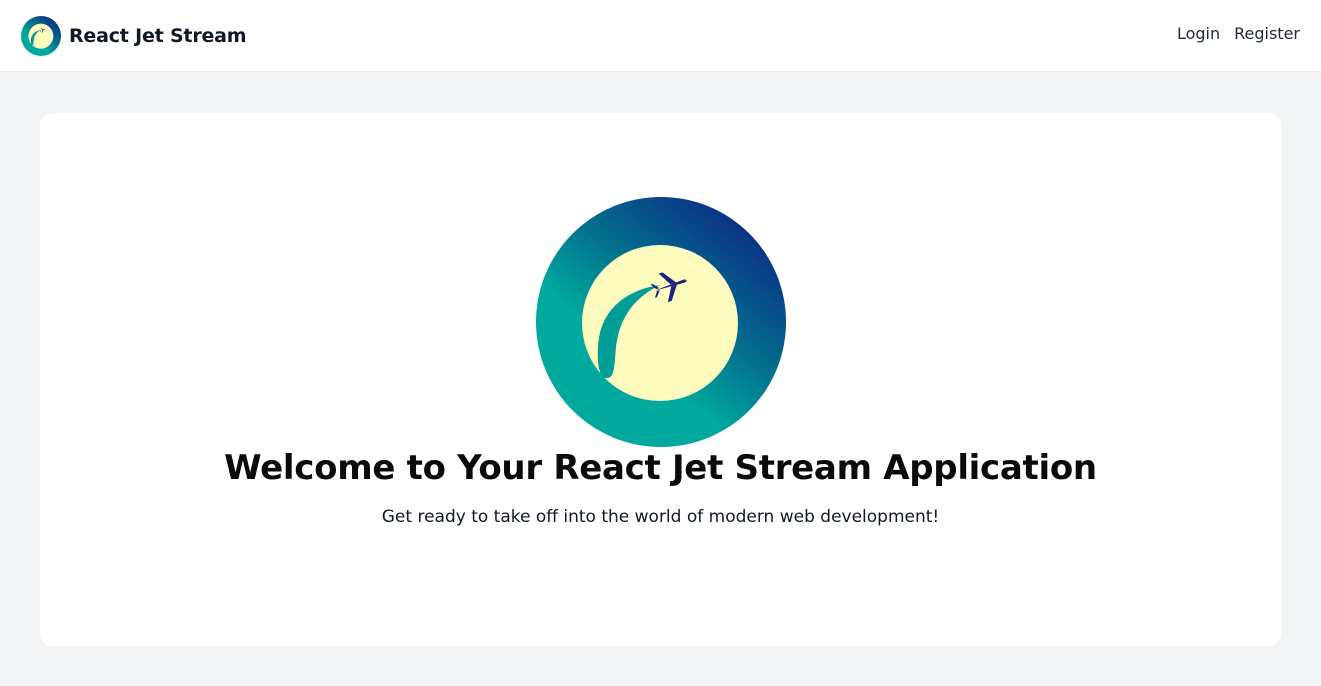 The width and height of the screenshot is (1321, 686). I want to click on register-link: Register, so click(1267, 33).